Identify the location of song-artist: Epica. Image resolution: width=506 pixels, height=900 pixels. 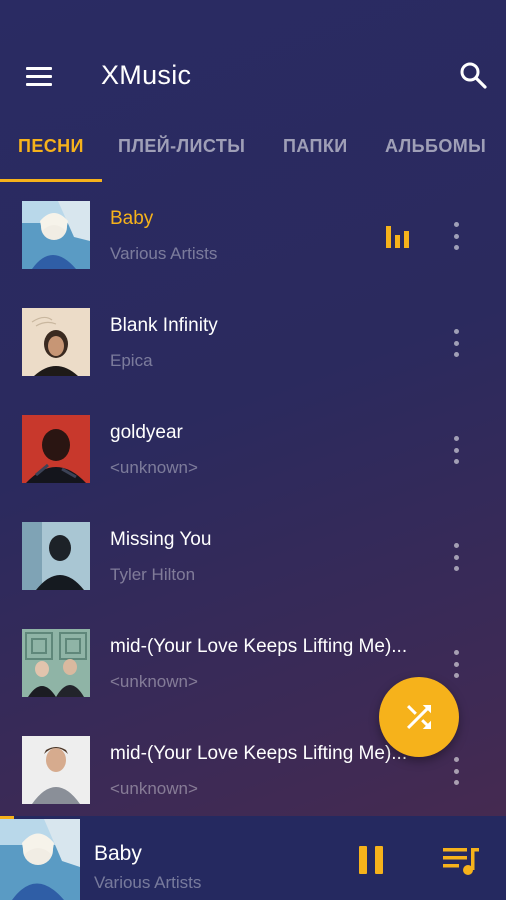
(131, 360).